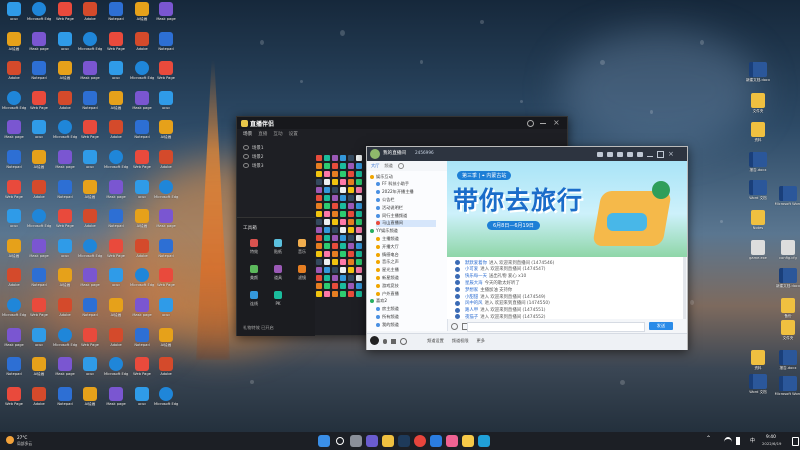 The image size is (800, 450). What do you see at coordinates (452, 441) in the screenshot?
I see `music-icon` at bounding box center [452, 441].